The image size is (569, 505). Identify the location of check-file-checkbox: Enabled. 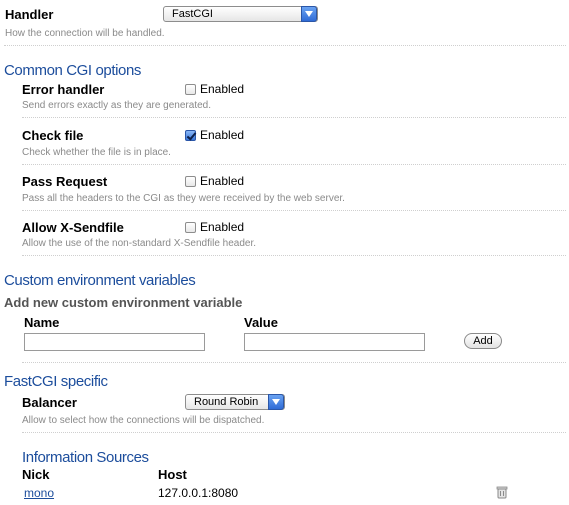
(214, 135).